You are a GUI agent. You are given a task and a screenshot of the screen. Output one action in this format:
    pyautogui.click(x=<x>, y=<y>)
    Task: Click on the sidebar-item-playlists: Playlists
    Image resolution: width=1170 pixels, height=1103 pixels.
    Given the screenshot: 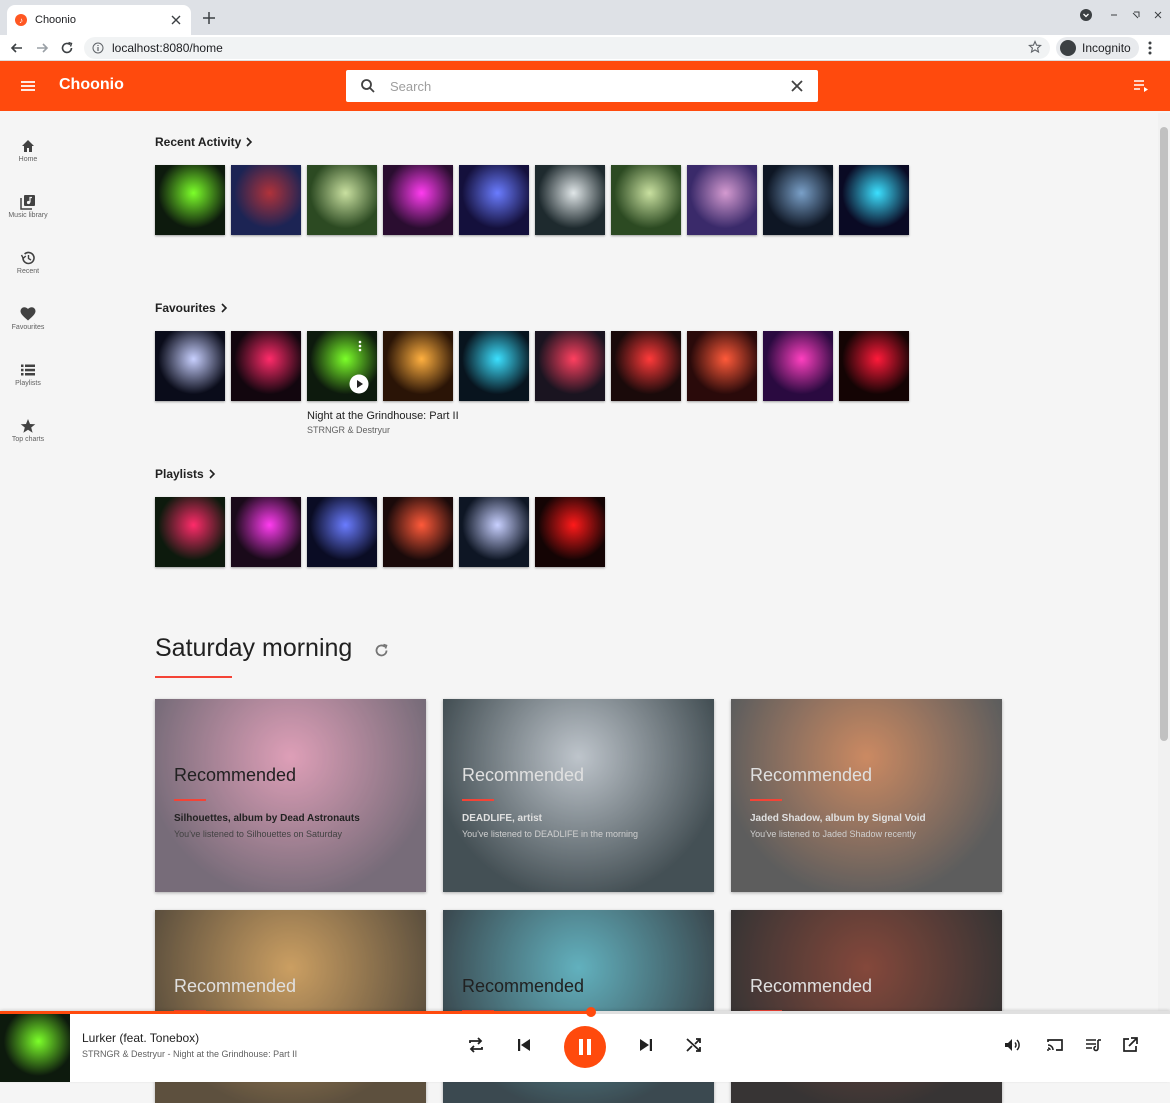 What is the action you would take?
    pyautogui.click(x=28, y=386)
    